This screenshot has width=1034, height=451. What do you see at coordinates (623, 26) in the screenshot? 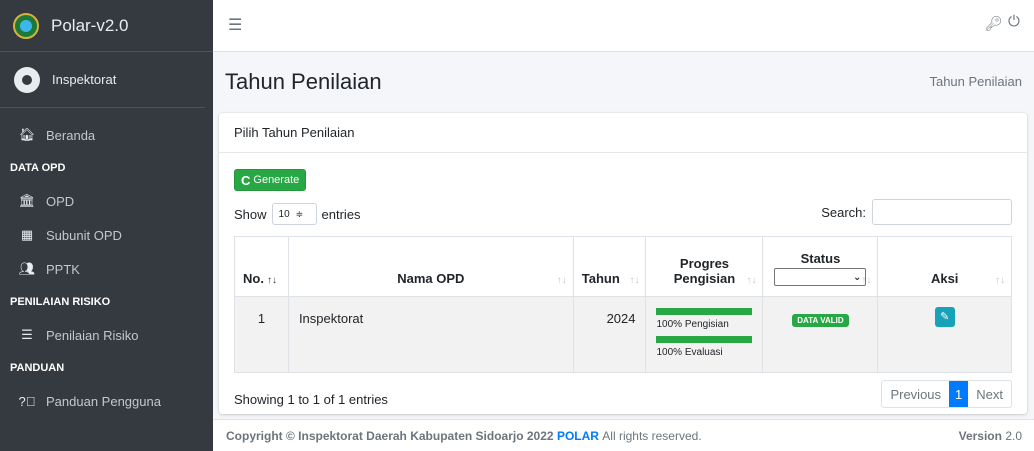
I see `top-navbar: ☰ 🔑︎ ⏻` at bounding box center [623, 26].